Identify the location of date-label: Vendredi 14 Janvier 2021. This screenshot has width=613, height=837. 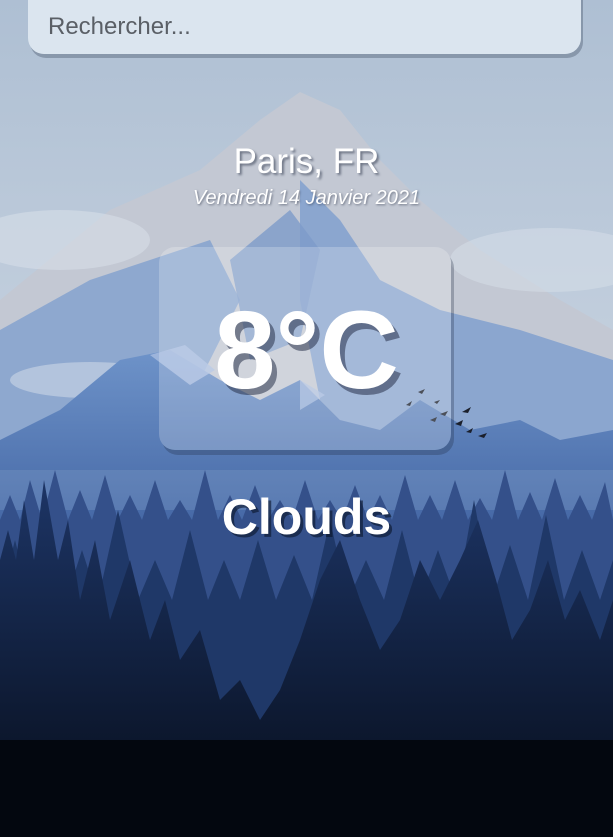
(306, 198).